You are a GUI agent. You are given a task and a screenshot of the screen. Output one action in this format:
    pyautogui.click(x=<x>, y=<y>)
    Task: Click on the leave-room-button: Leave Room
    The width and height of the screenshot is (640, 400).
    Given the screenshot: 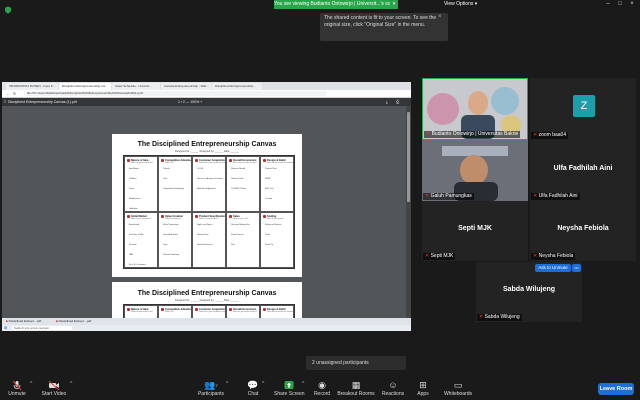 What is the action you would take?
    pyautogui.click(x=616, y=389)
    